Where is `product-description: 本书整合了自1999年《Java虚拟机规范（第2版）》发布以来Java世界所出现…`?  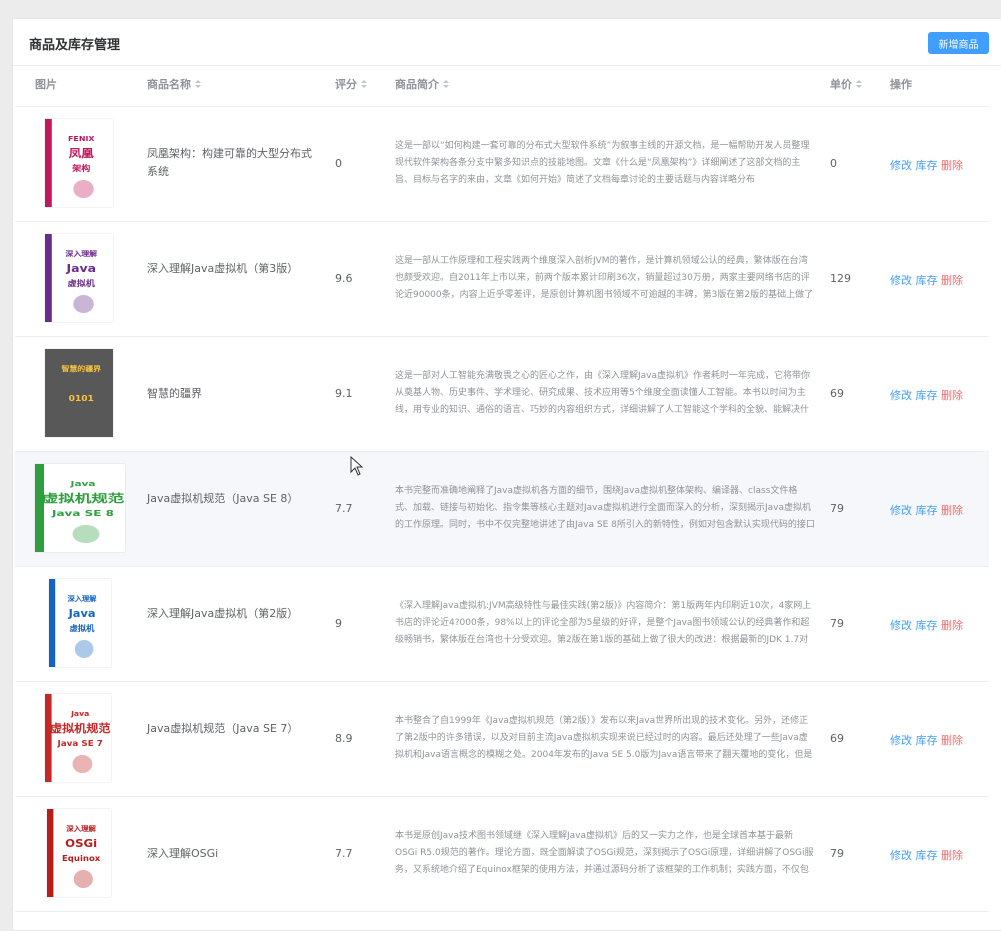
product-description: 本书整合了自1999年《Java虚拟机规范（第2版）》发布以来Java世界所出现… is located at coordinates (604, 738).